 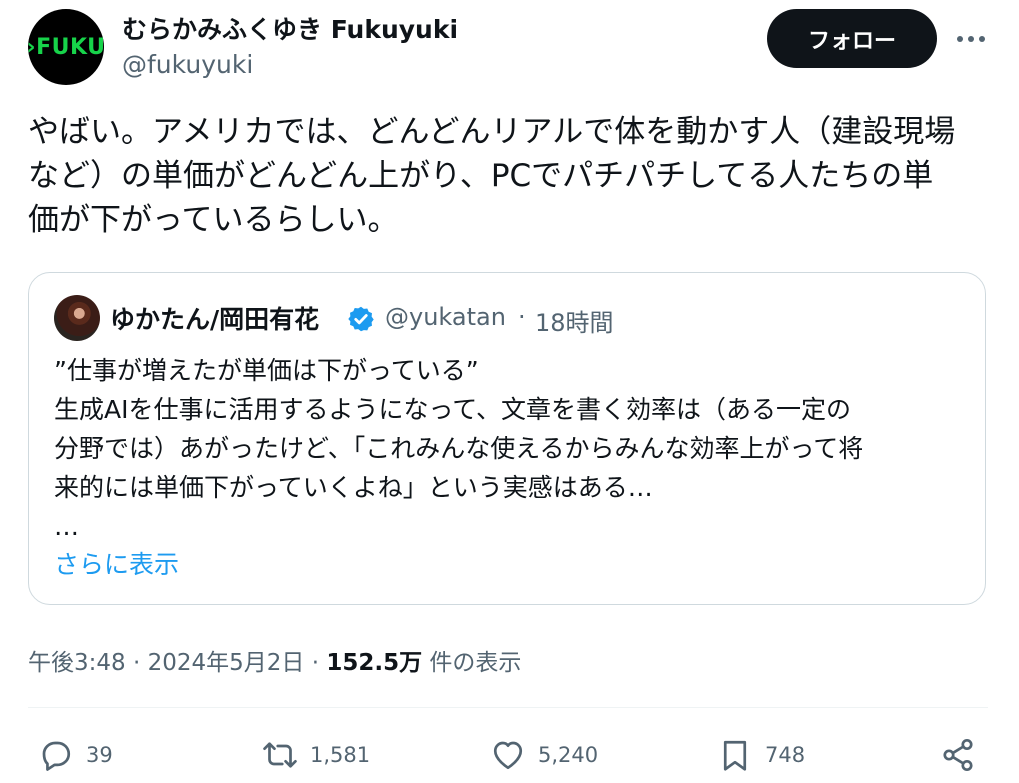 I want to click on view-count: 152.5万, so click(x=374, y=663).